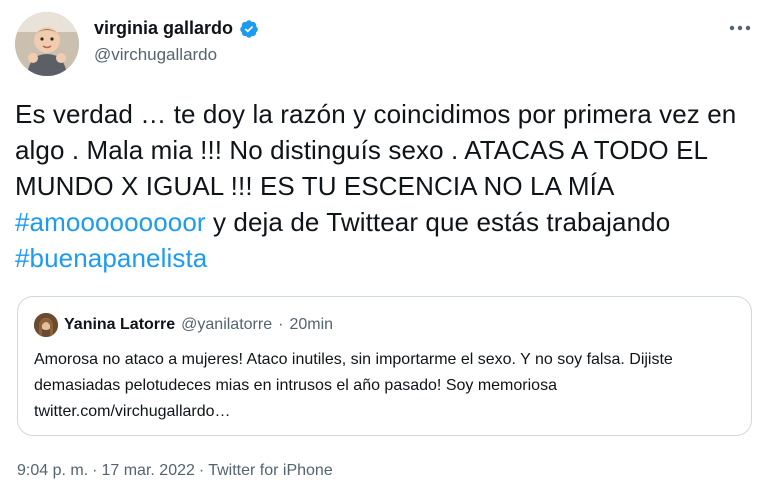 The width and height of the screenshot is (767, 492). What do you see at coordinates (111, 258) in the screenshot?
I see `hashtag-link: #buenapanelista` at bounding box center [111, 258].